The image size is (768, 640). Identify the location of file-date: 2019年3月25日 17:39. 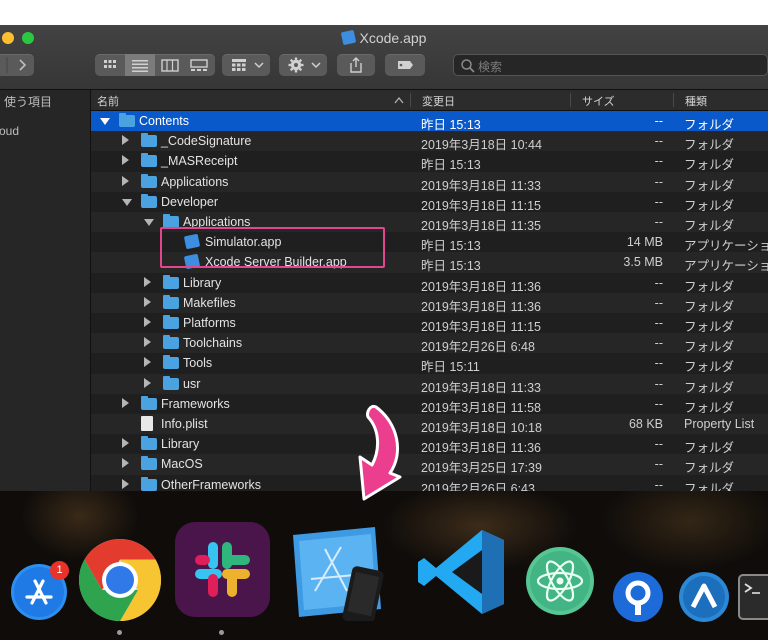
(481, 468).